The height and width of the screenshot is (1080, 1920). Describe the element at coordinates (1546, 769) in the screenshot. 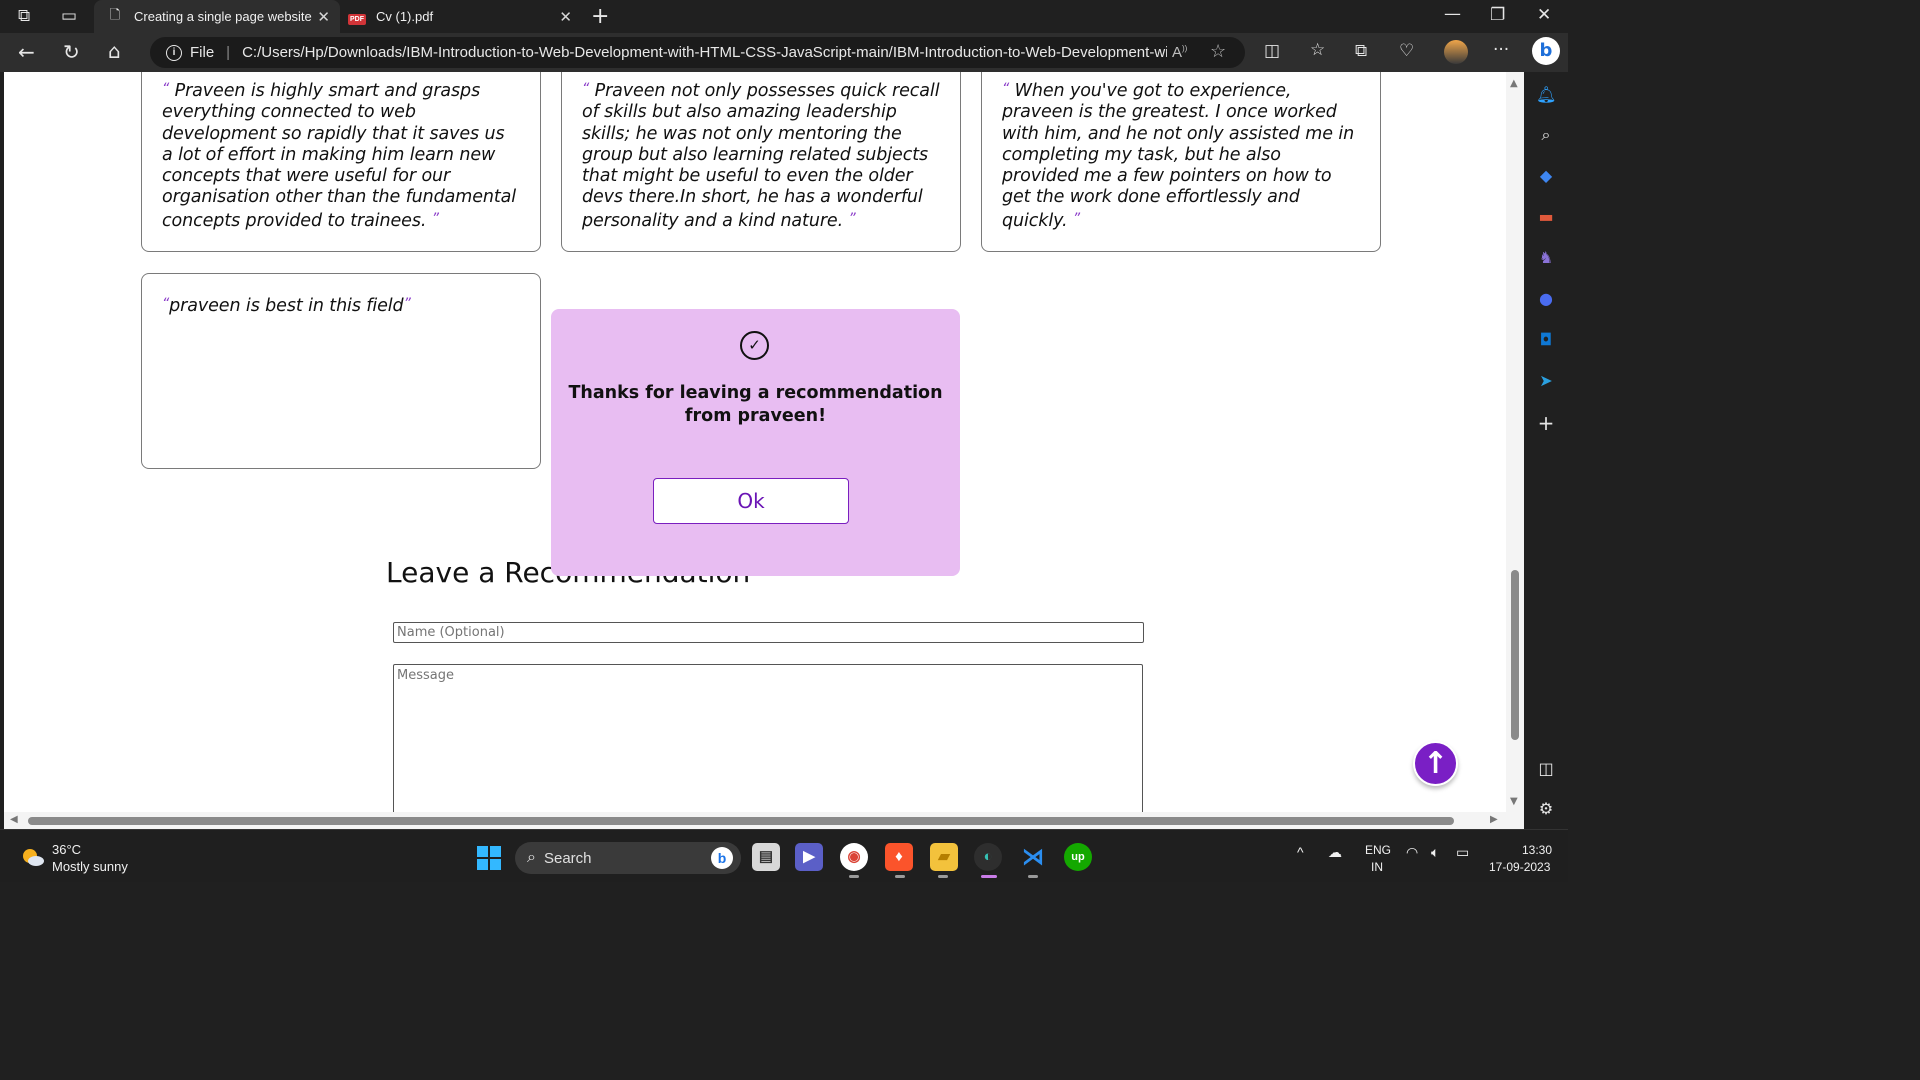

I see `sidebar-toggle-icon: ◫` at that location.